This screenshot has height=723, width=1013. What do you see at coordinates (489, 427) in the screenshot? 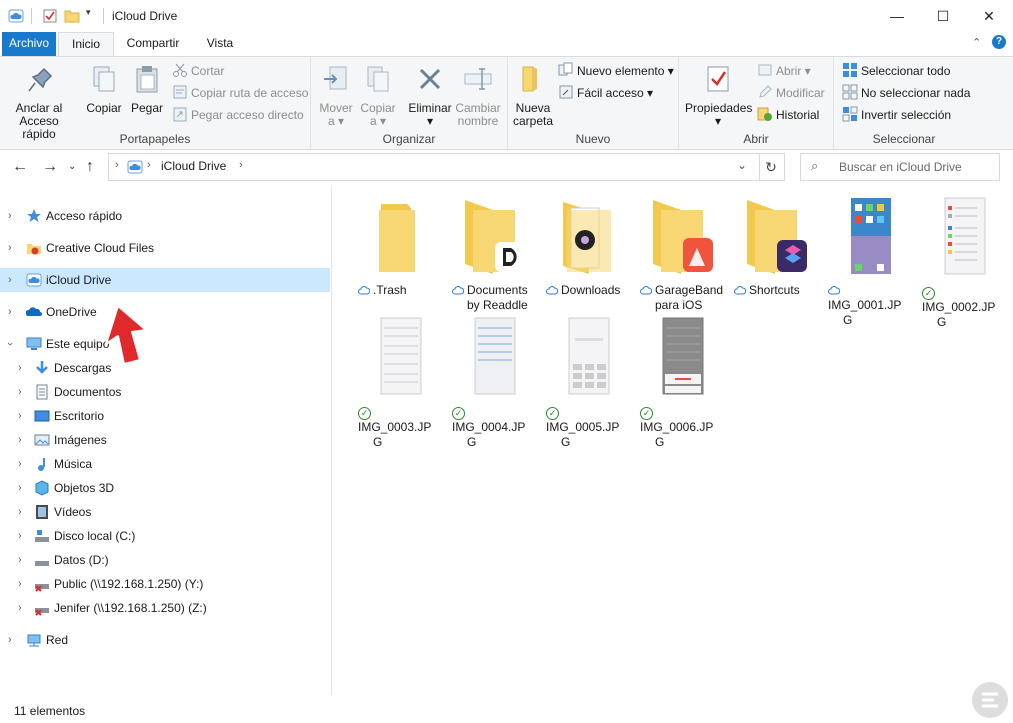
I see `file-name: IMG_0004.JP` at bounding box center [489, 427].